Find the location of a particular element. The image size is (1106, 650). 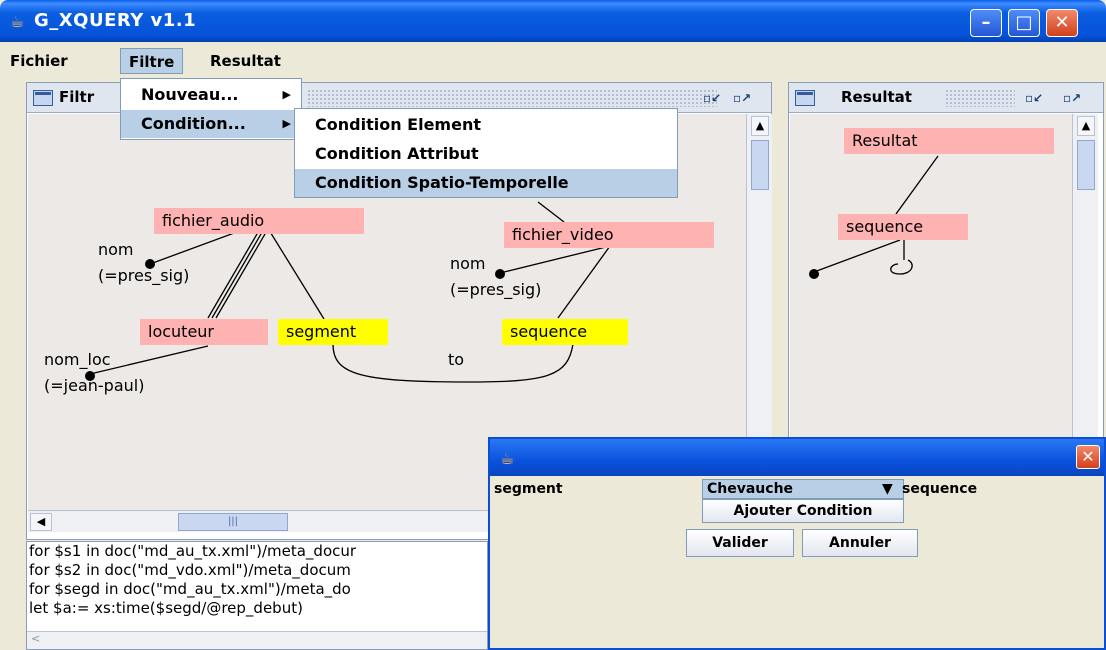

menu-condition-spatio-temporelle: Condition Spatio-Temporelle is located at coordinates (486, 183).